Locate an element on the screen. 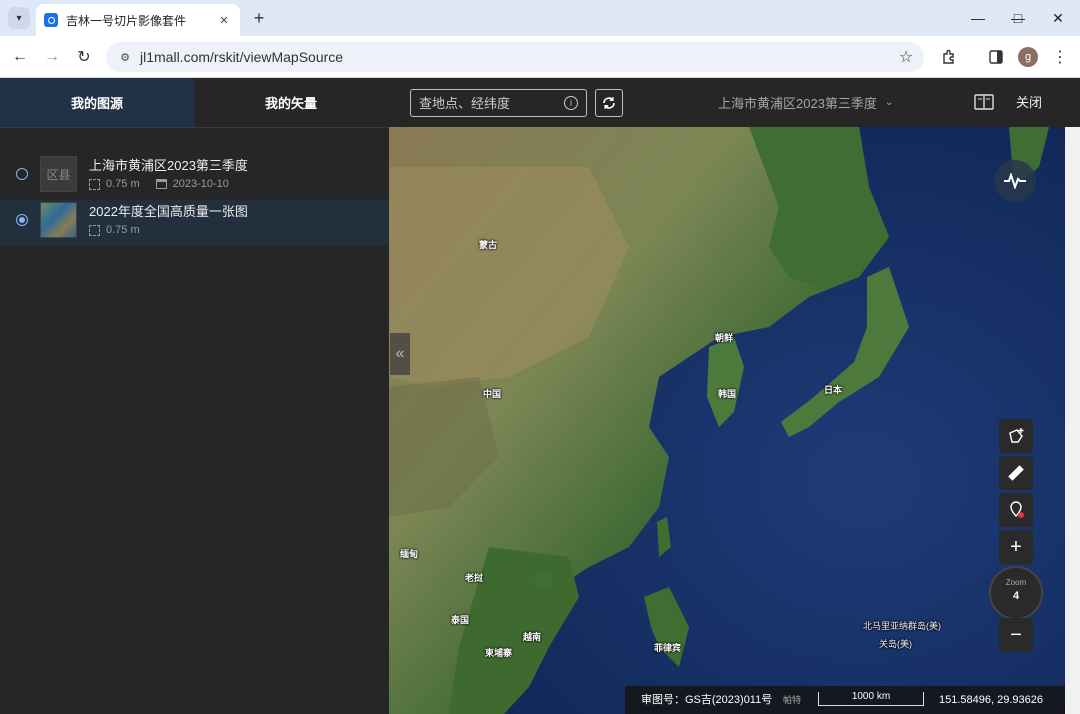 The image size is (1080, 714). map-label: 日本 is located at coordinates (833, 390).